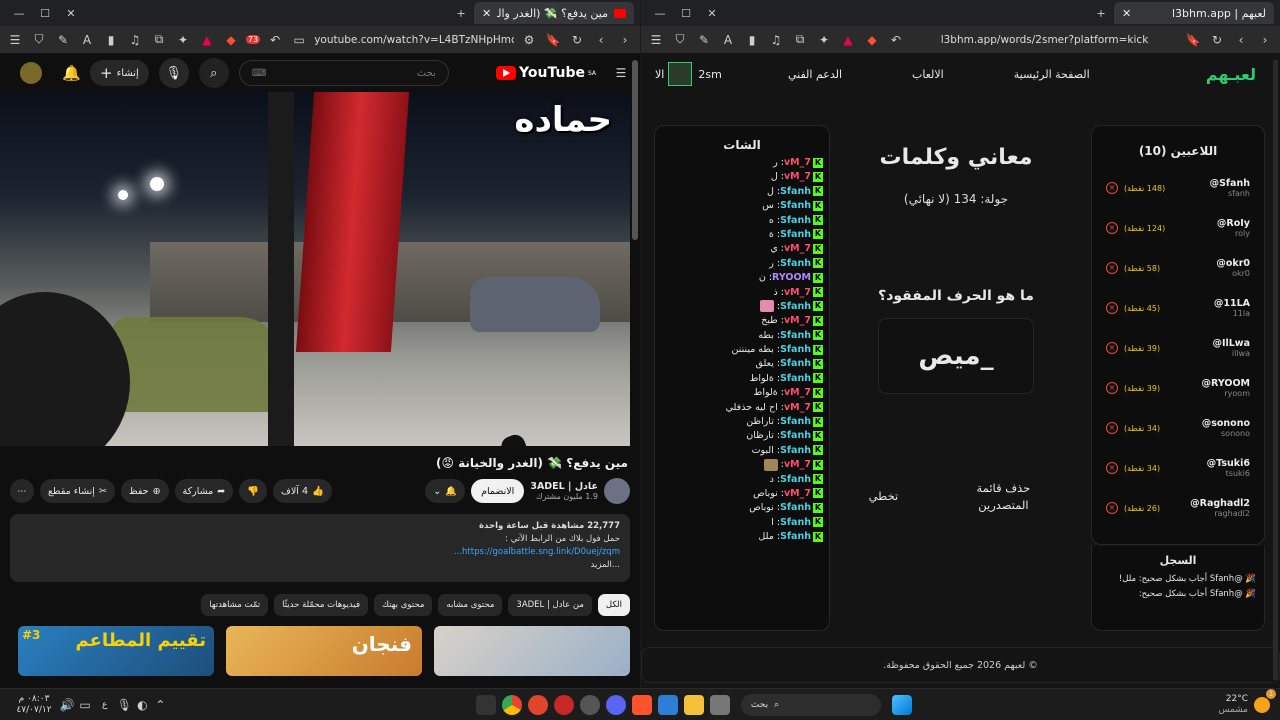 This screenshot has height=720, width=1280. Describe the element at coordinates (204, 491) in the screenshot. I see `share-button: ➦ مشاركة` at that location.